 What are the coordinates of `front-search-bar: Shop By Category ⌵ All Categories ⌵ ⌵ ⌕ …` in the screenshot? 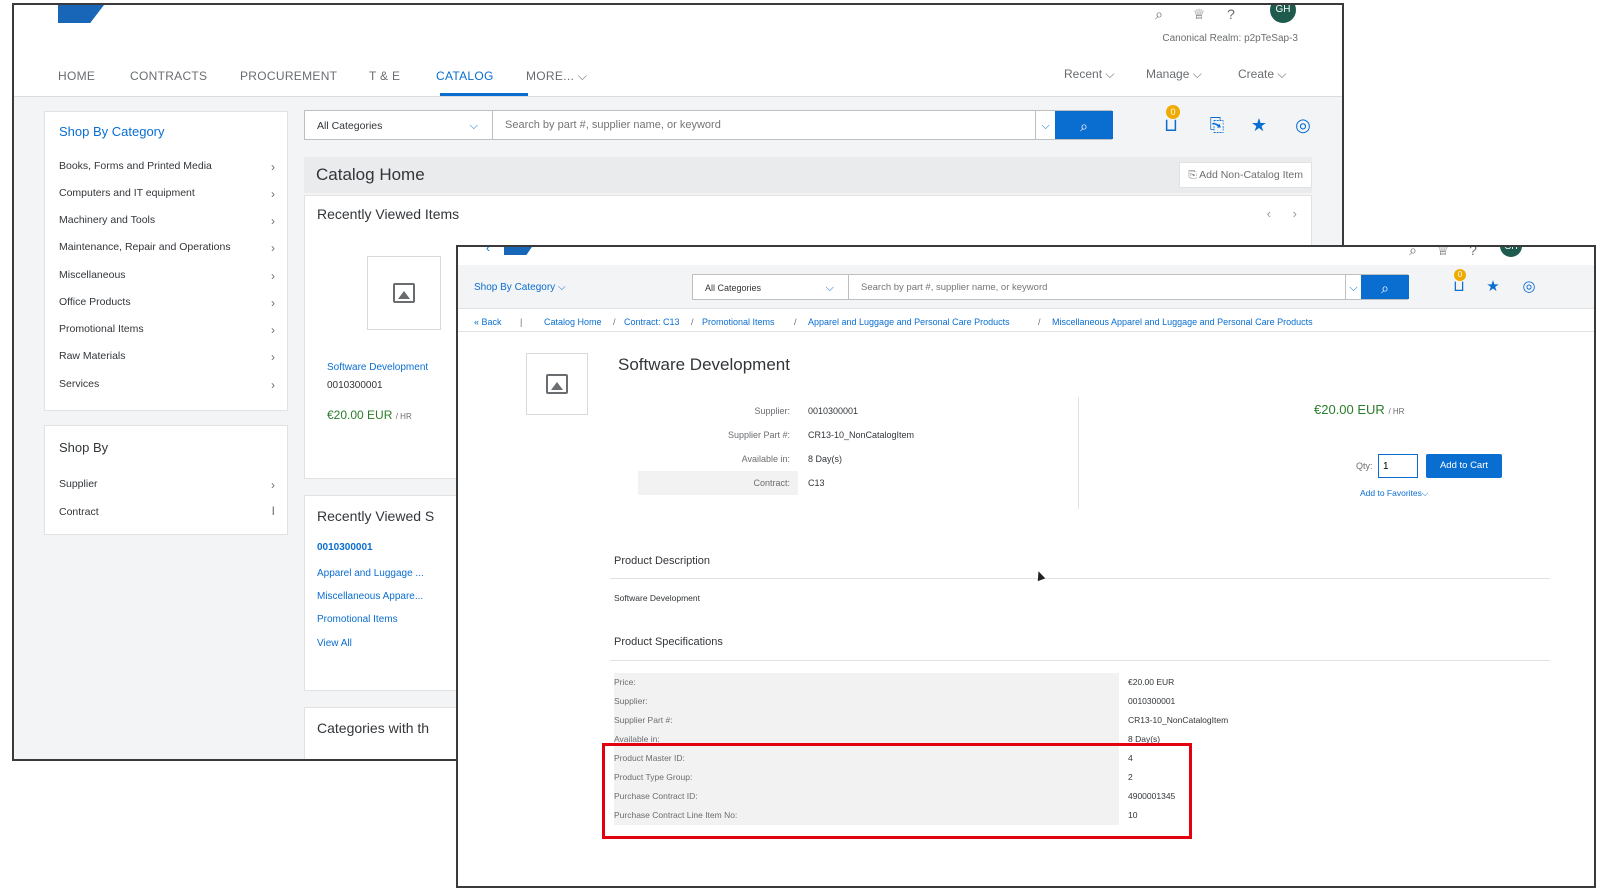 It's located at (1026, 287).